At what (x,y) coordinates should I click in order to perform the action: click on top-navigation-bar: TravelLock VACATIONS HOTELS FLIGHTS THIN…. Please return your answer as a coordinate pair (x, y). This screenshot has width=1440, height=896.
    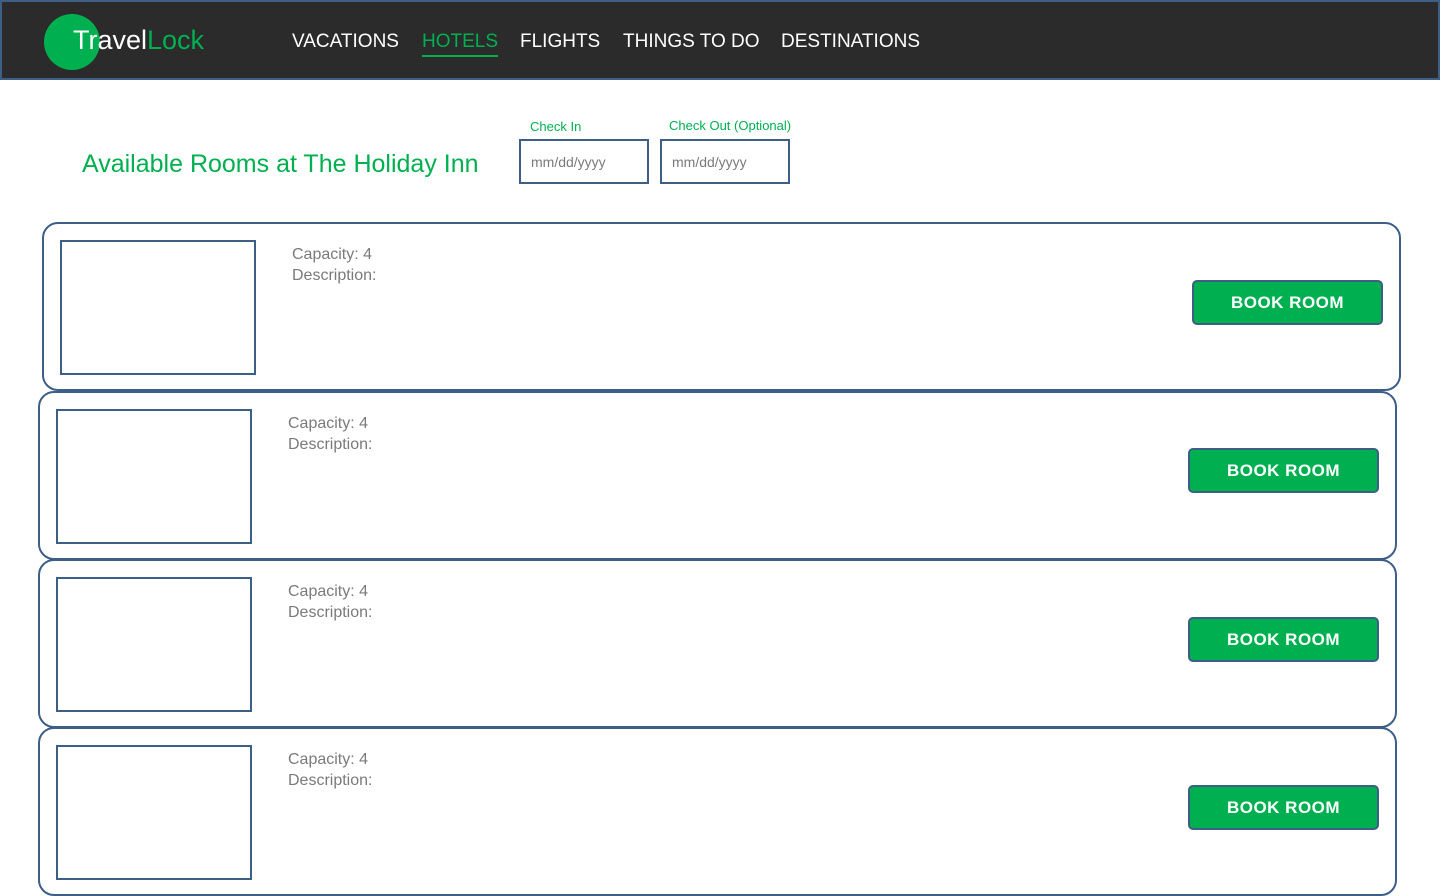
    Looking at the image, I should click on (720, 40).